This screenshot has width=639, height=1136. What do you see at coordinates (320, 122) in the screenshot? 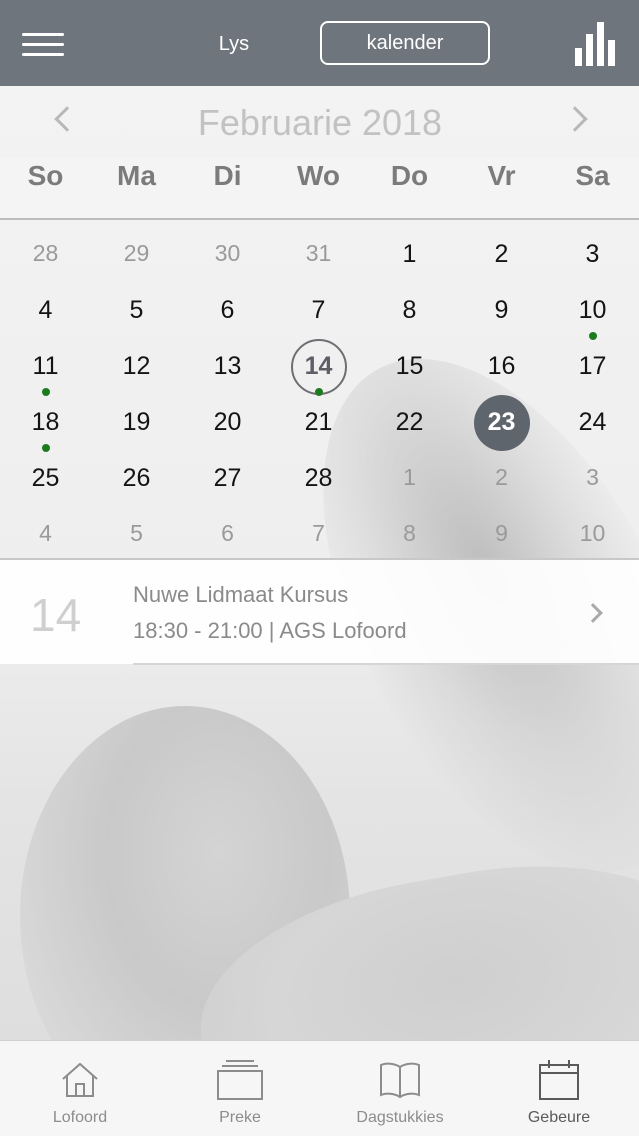
I see `month-title: Februarie 2018` at bounding box center [320, 122].